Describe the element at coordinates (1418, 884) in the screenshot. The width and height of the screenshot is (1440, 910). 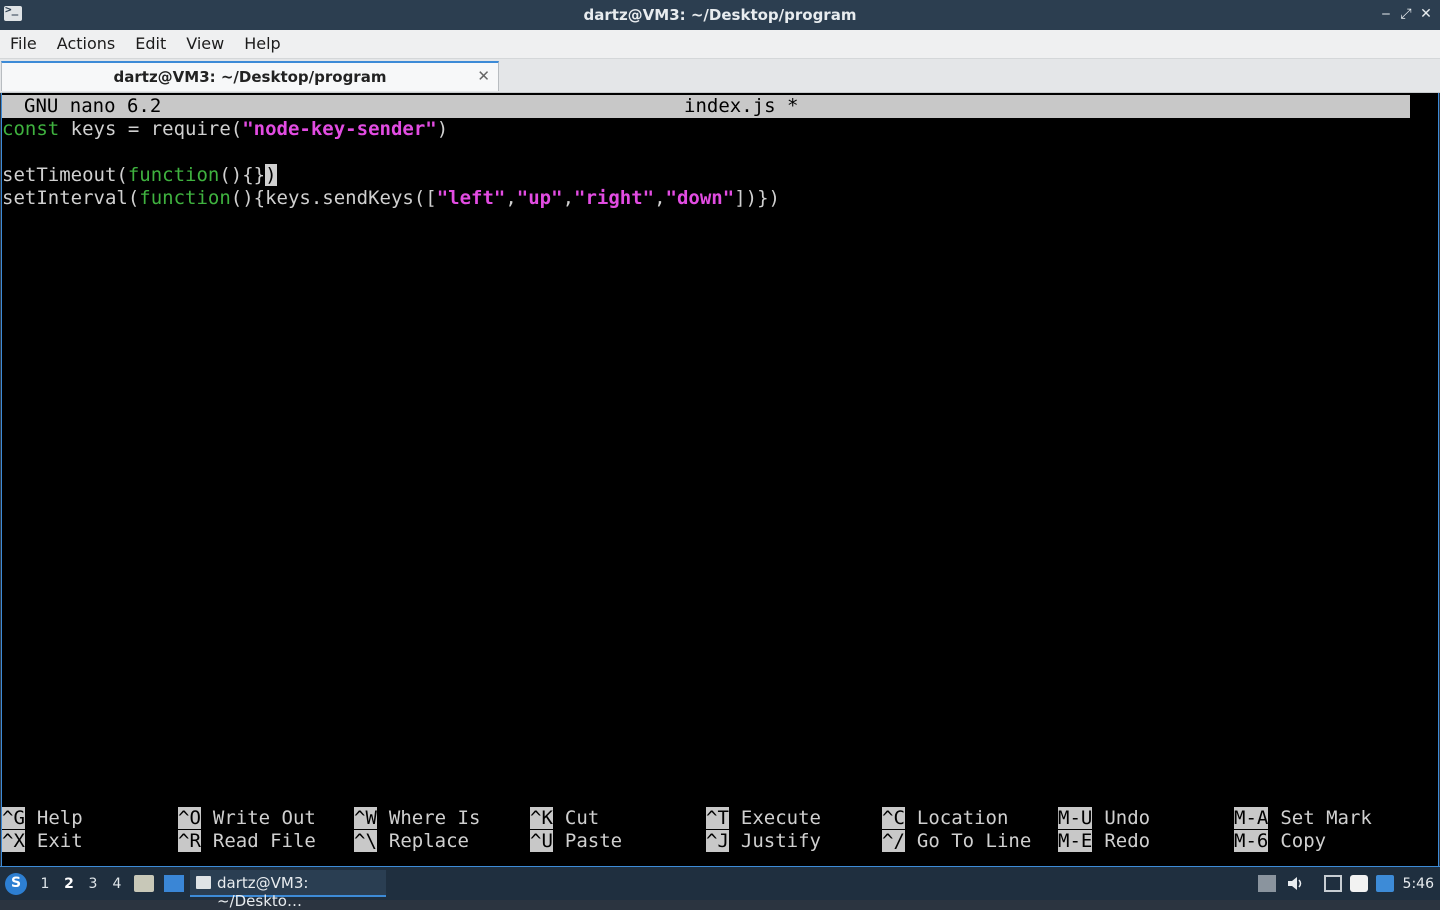
I see `clock: 5:46` at that location.